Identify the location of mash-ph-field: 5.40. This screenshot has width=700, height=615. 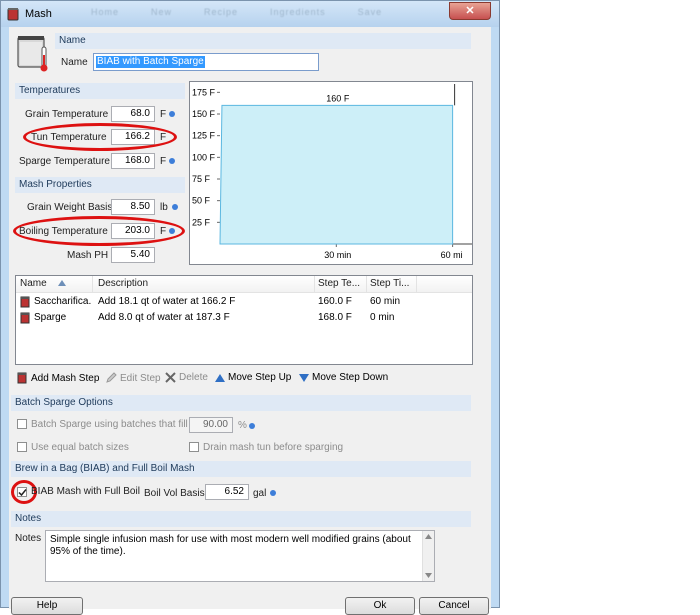
(133, 255).